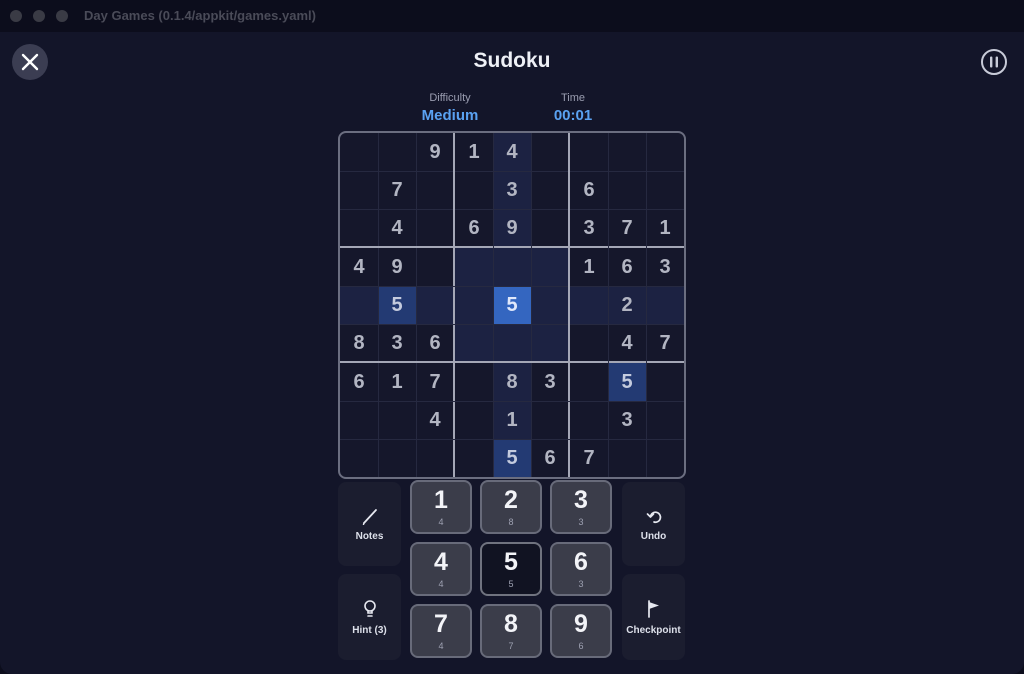 Image resolution: width=1024 pixels, height=674 pixels. What do you see at coordinates (441, 631) in the screenshot?
I see `number-button-7: 74` at bounding box center [441, 631].